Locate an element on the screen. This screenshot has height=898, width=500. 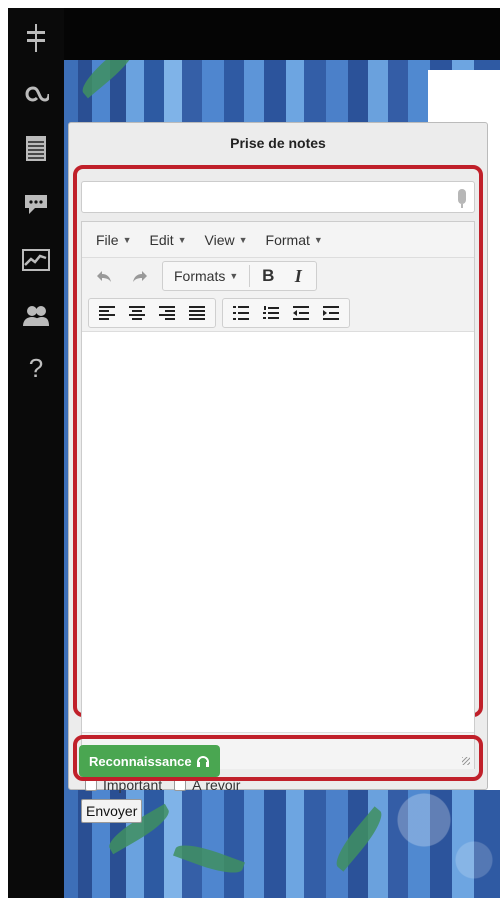
divider is located at coordinates (250, 276).